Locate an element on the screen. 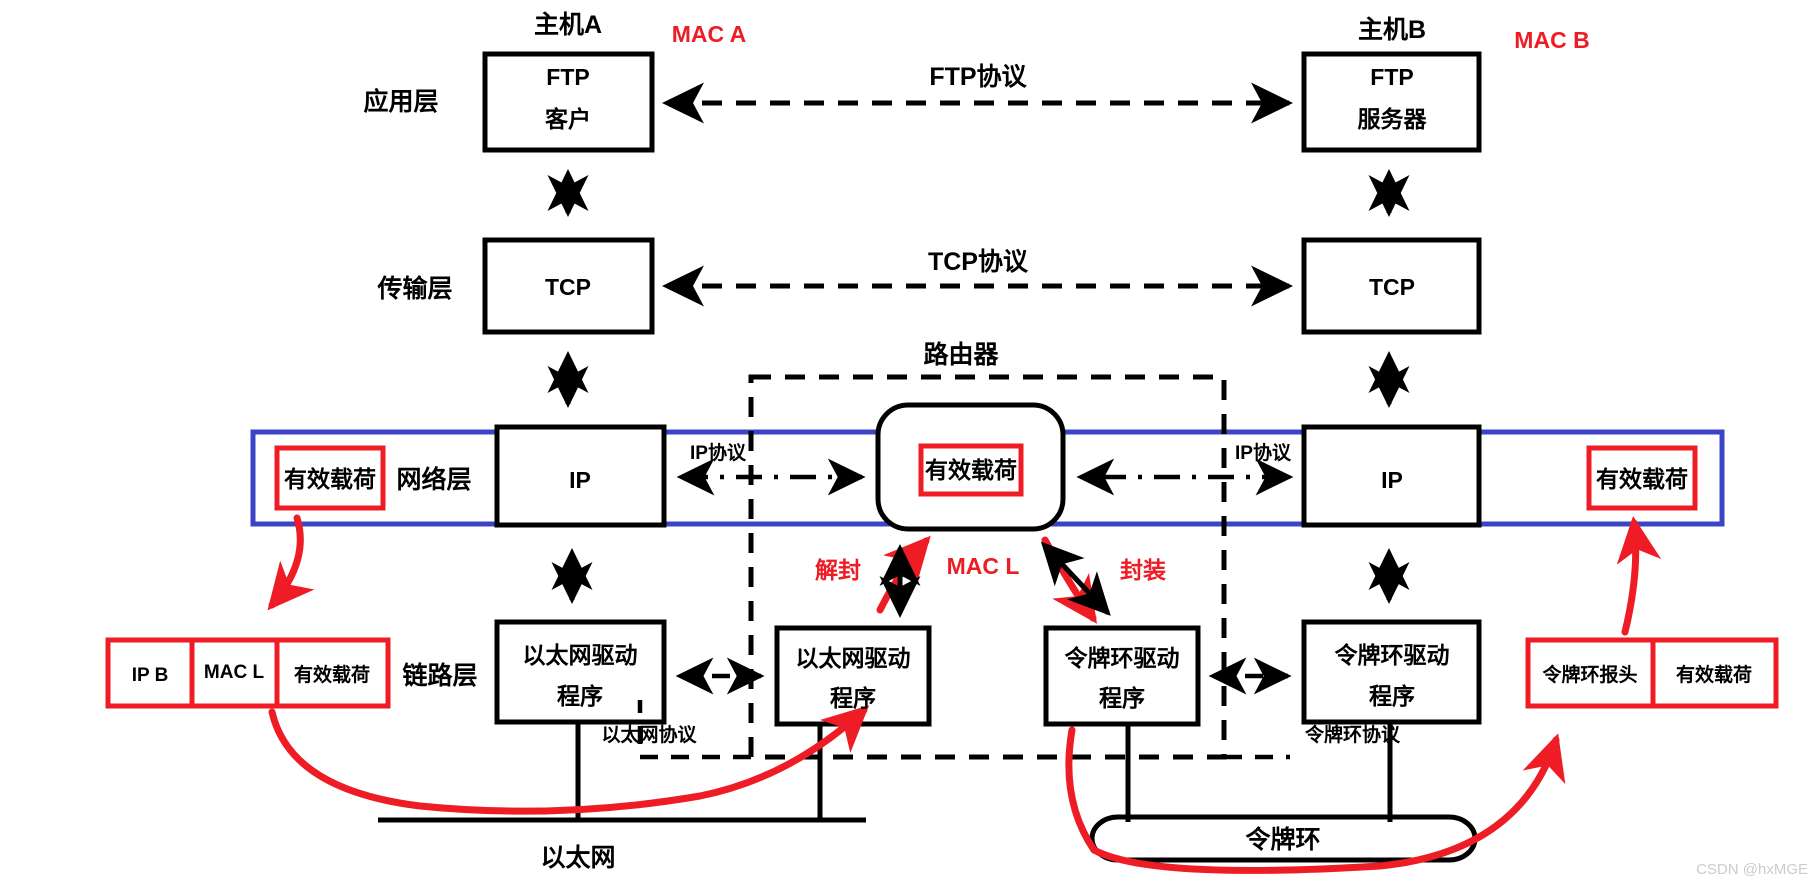  host-b-link-line1: 令牌环驱动 is located at coordinates (1392, 655).